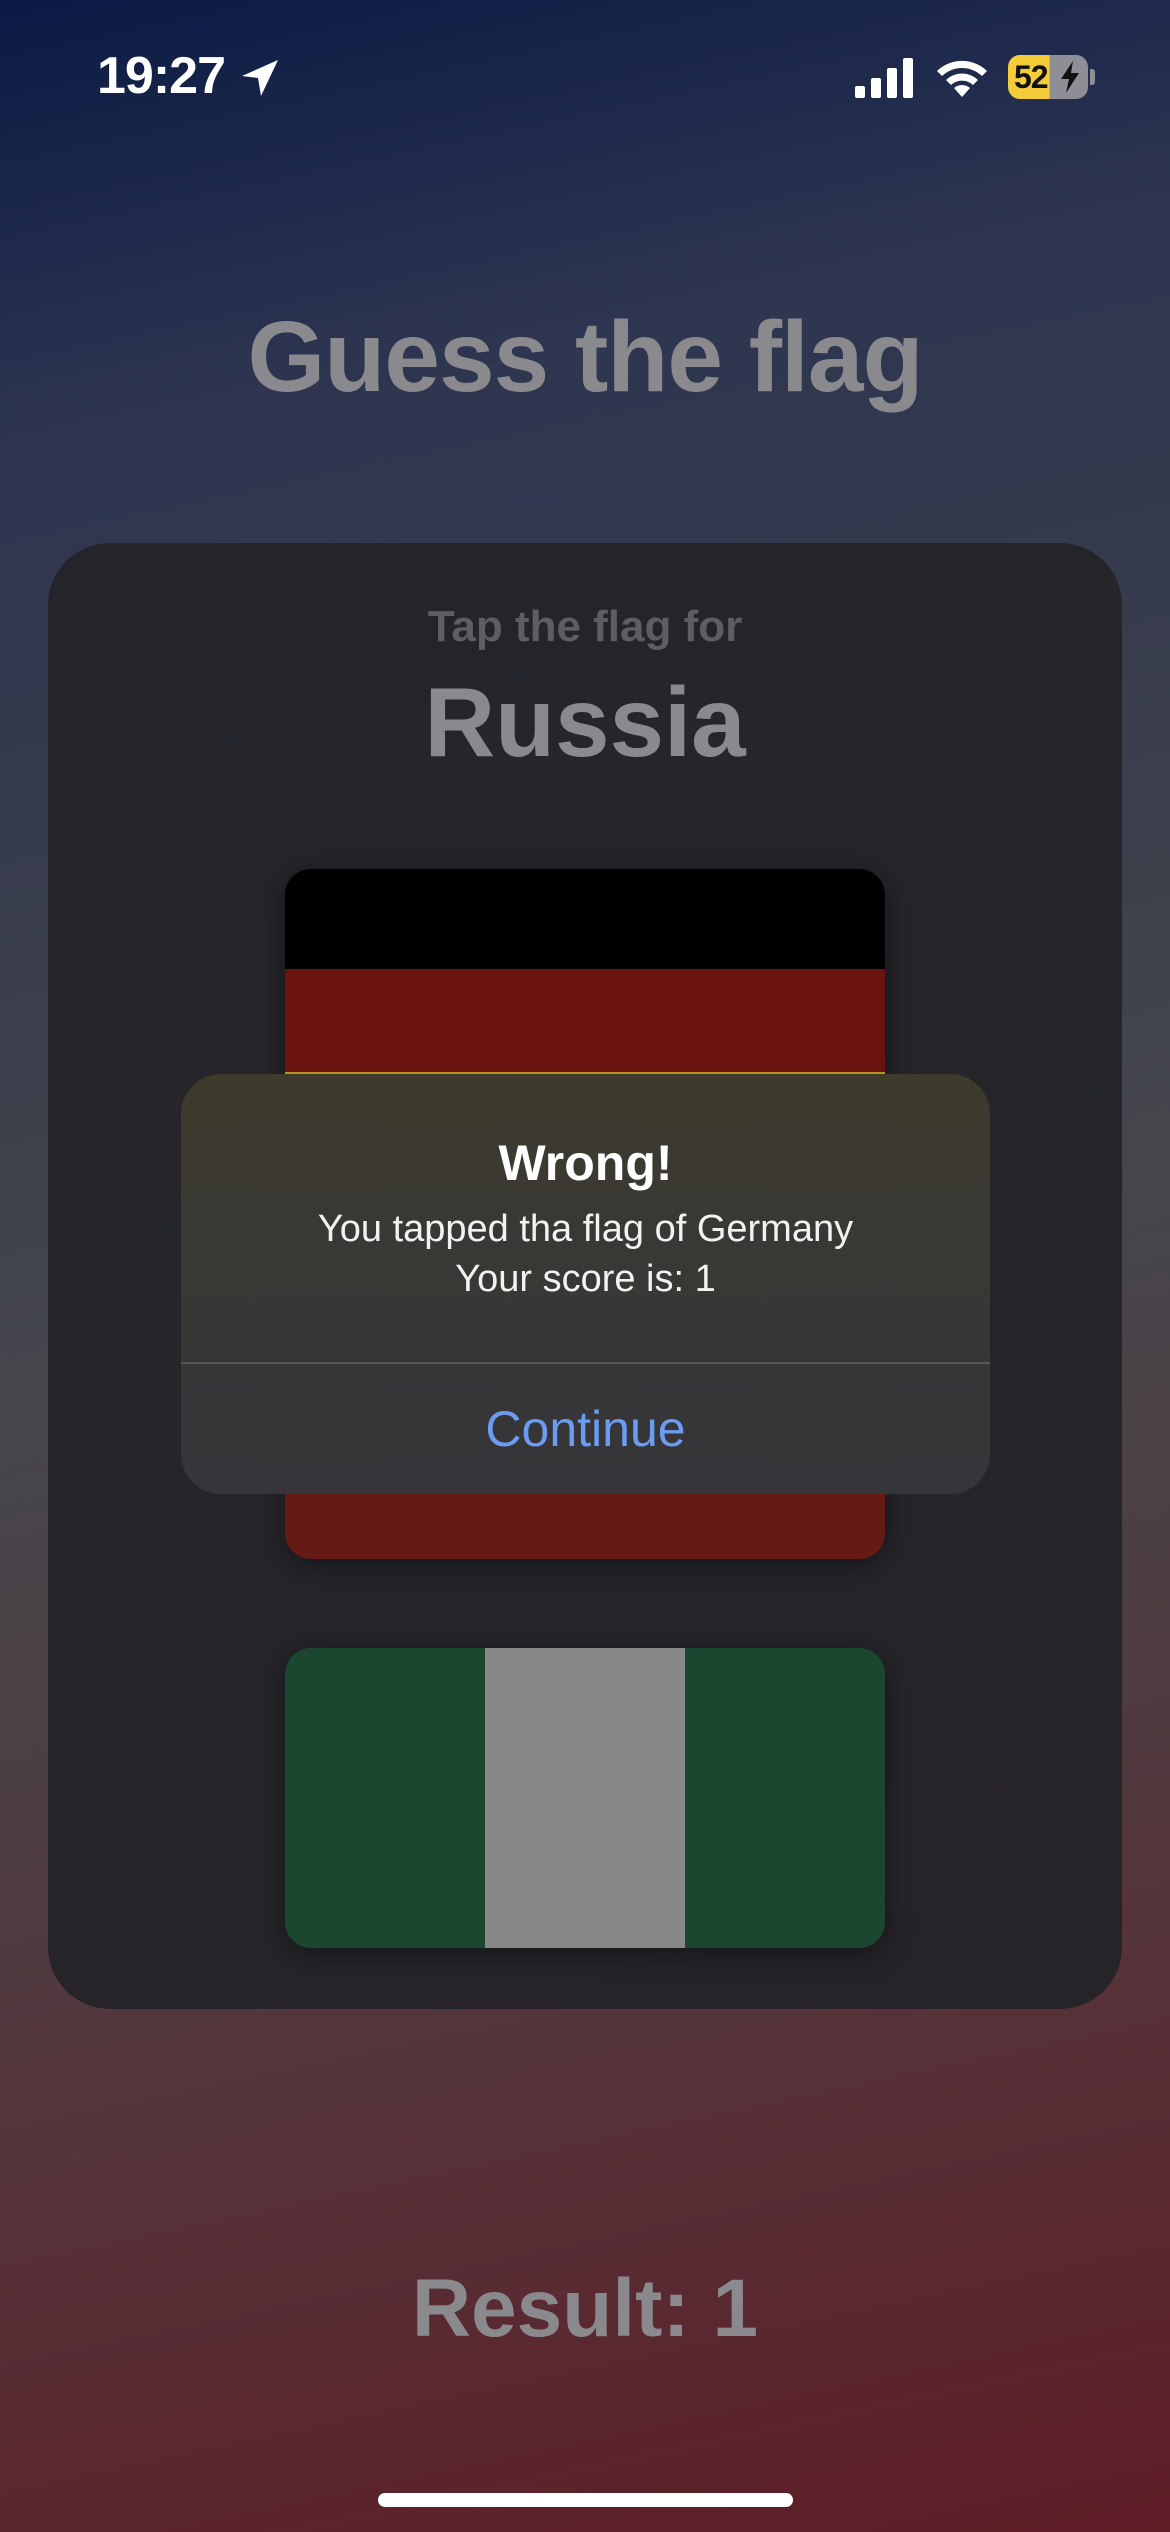  I want to click on battery-charging-icon: 52, so click(1051, 77).